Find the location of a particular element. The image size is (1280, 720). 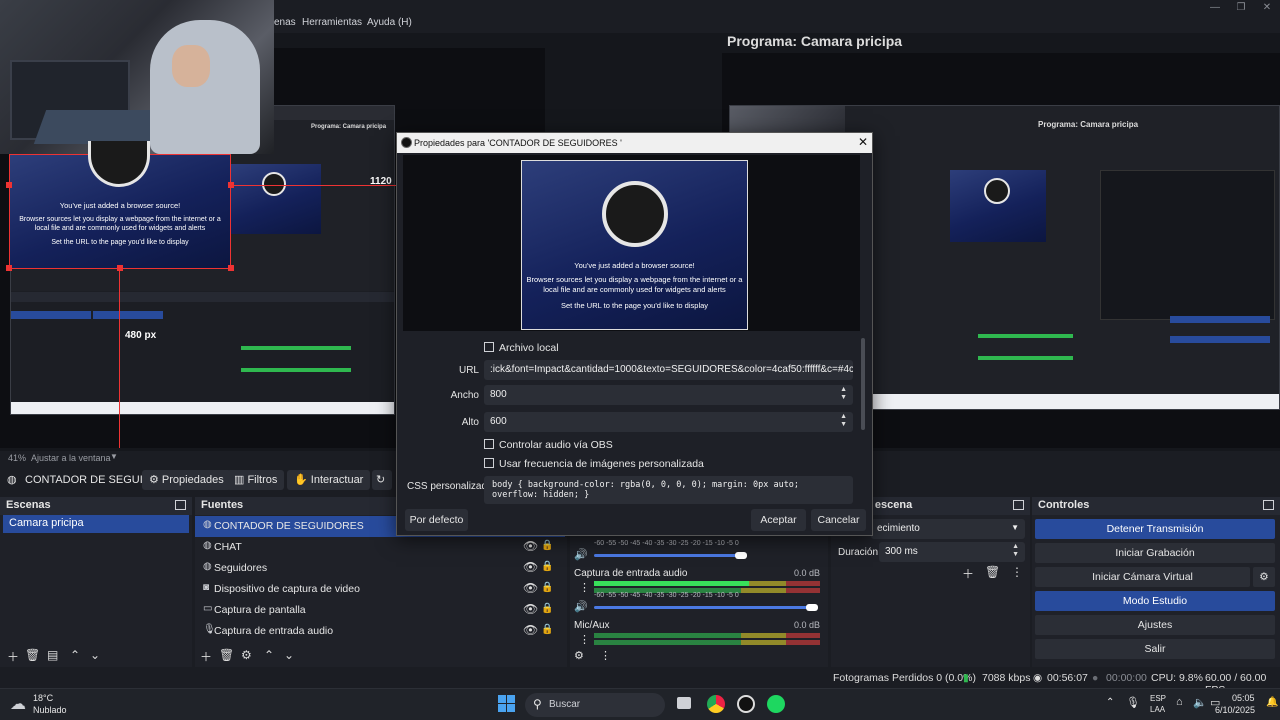

clock-time: 05:05 is located at coordinates (1243, 698).